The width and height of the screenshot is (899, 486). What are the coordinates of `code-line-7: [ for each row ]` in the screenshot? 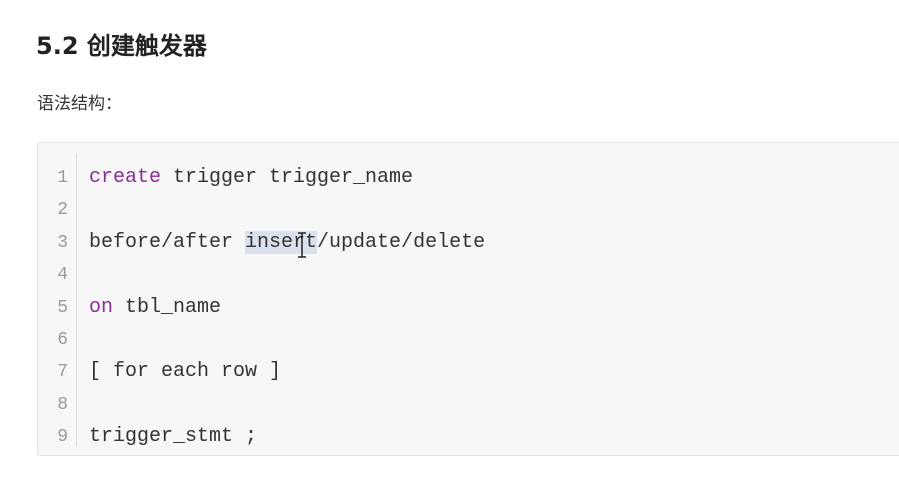 It's located at (185, 372).